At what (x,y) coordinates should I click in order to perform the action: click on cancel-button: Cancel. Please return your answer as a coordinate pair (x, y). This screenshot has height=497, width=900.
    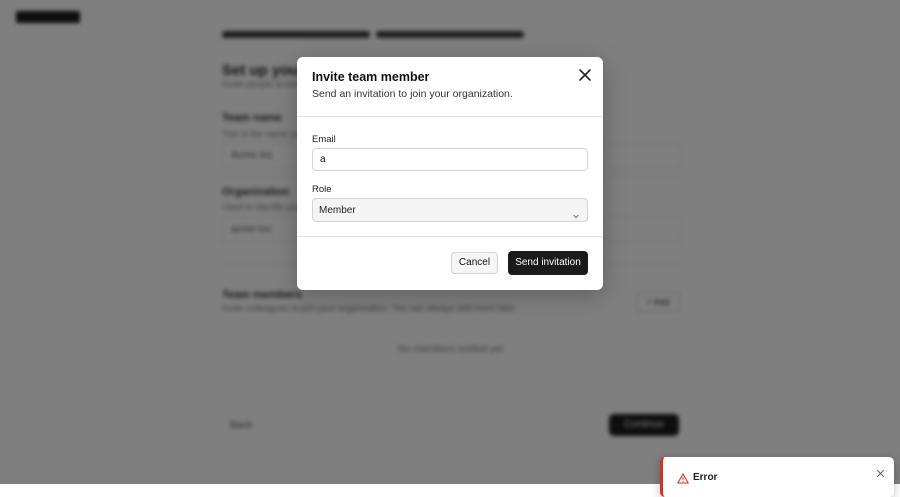
    Looking at the image, I should click on (474, 263).